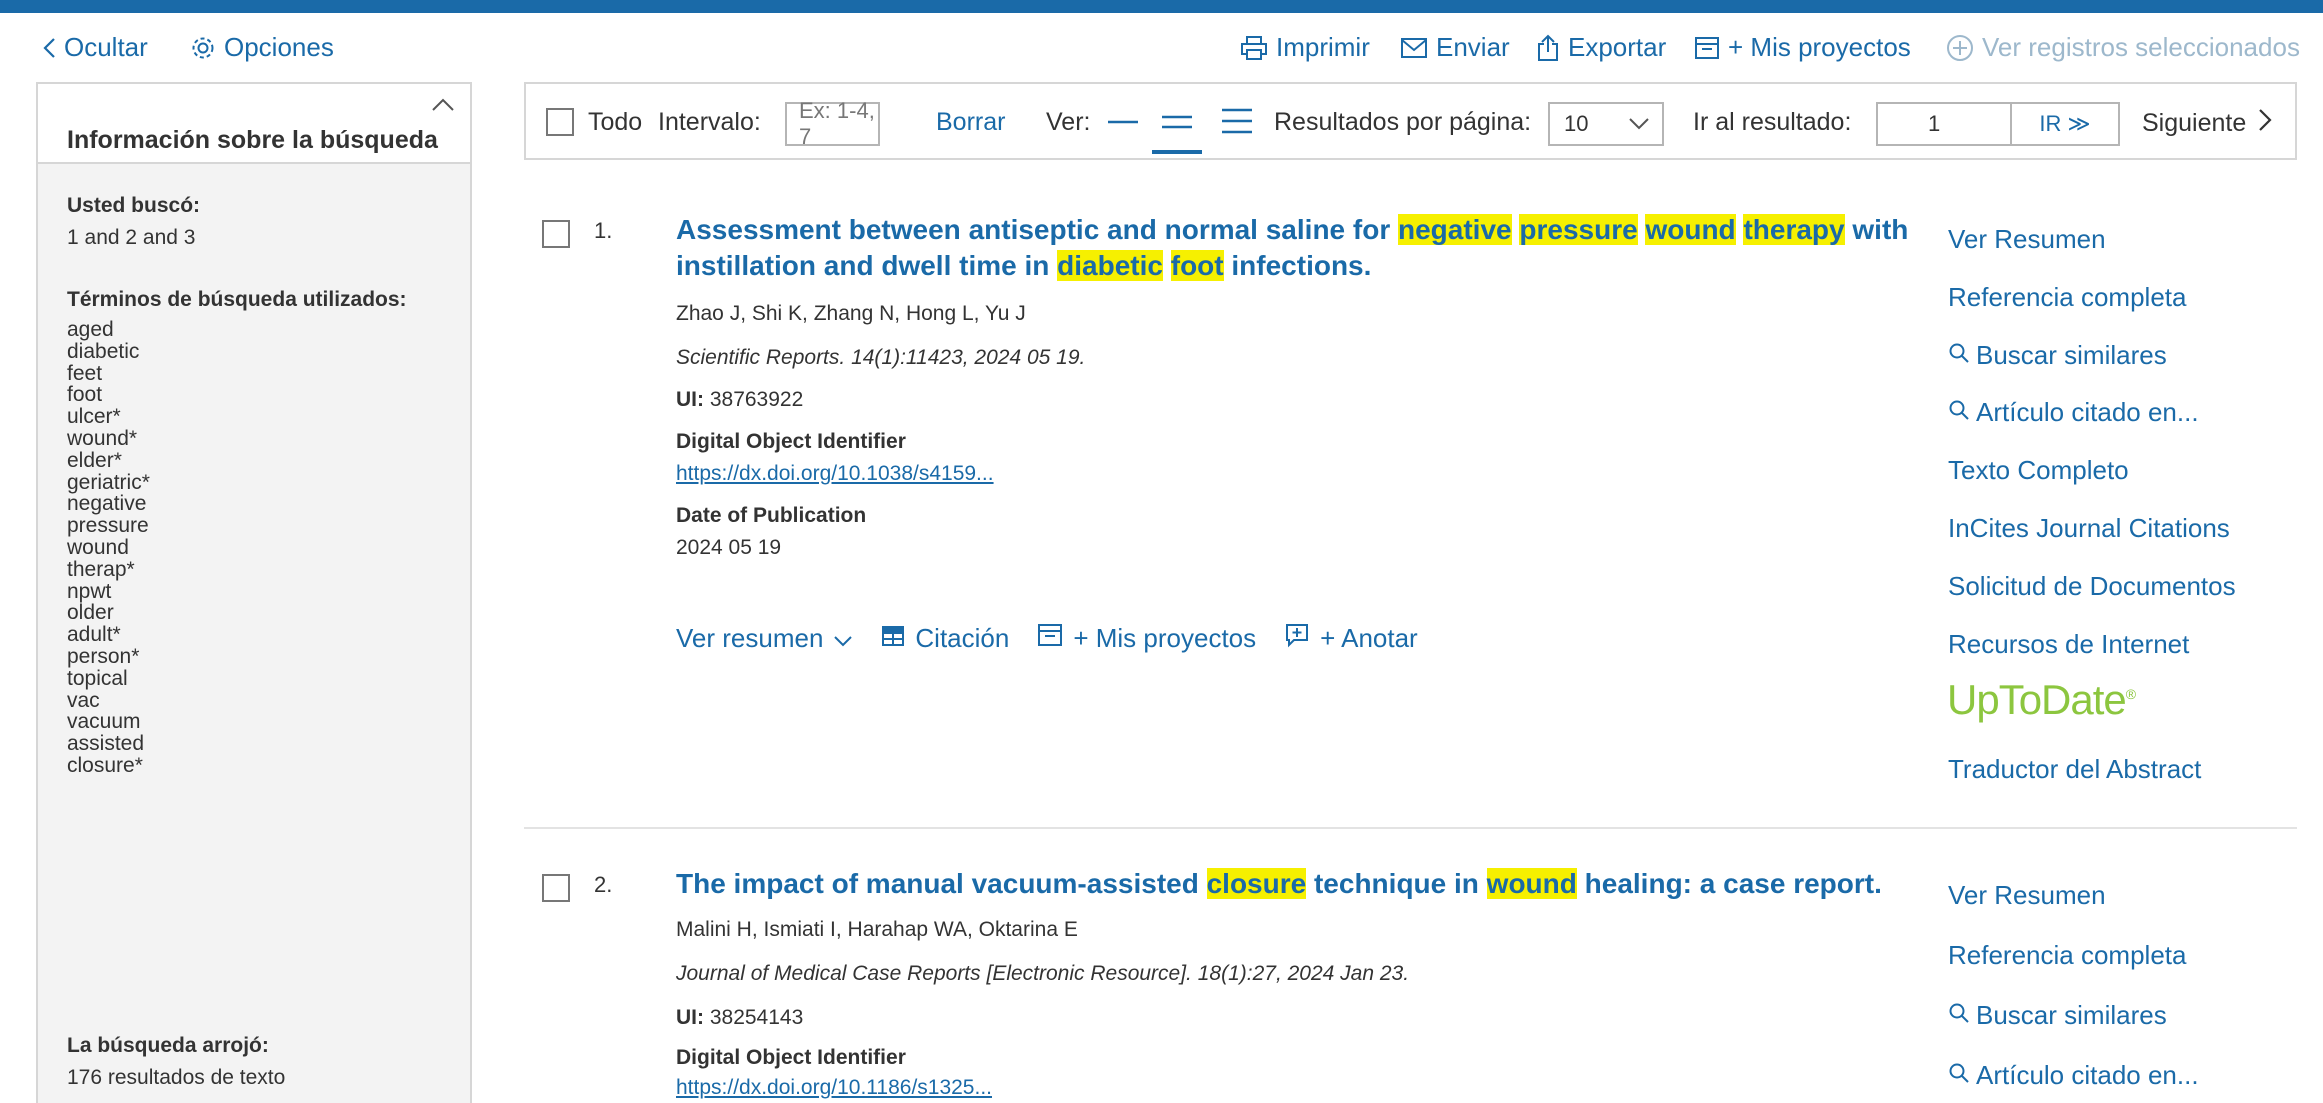  What do you see at coordinates (2071, 354) in the screenshot?
I see `side-link-label: Buscar similares` at bounding box center [2071, 354].